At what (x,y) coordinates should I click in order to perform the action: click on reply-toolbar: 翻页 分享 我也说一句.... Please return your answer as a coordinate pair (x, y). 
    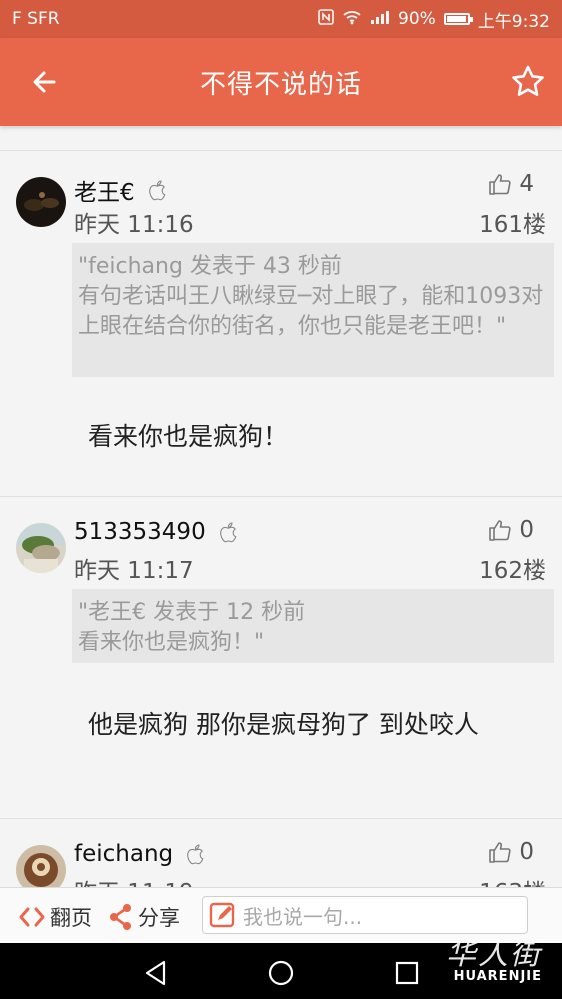
    Looking at the image, I should click on (281, 915).